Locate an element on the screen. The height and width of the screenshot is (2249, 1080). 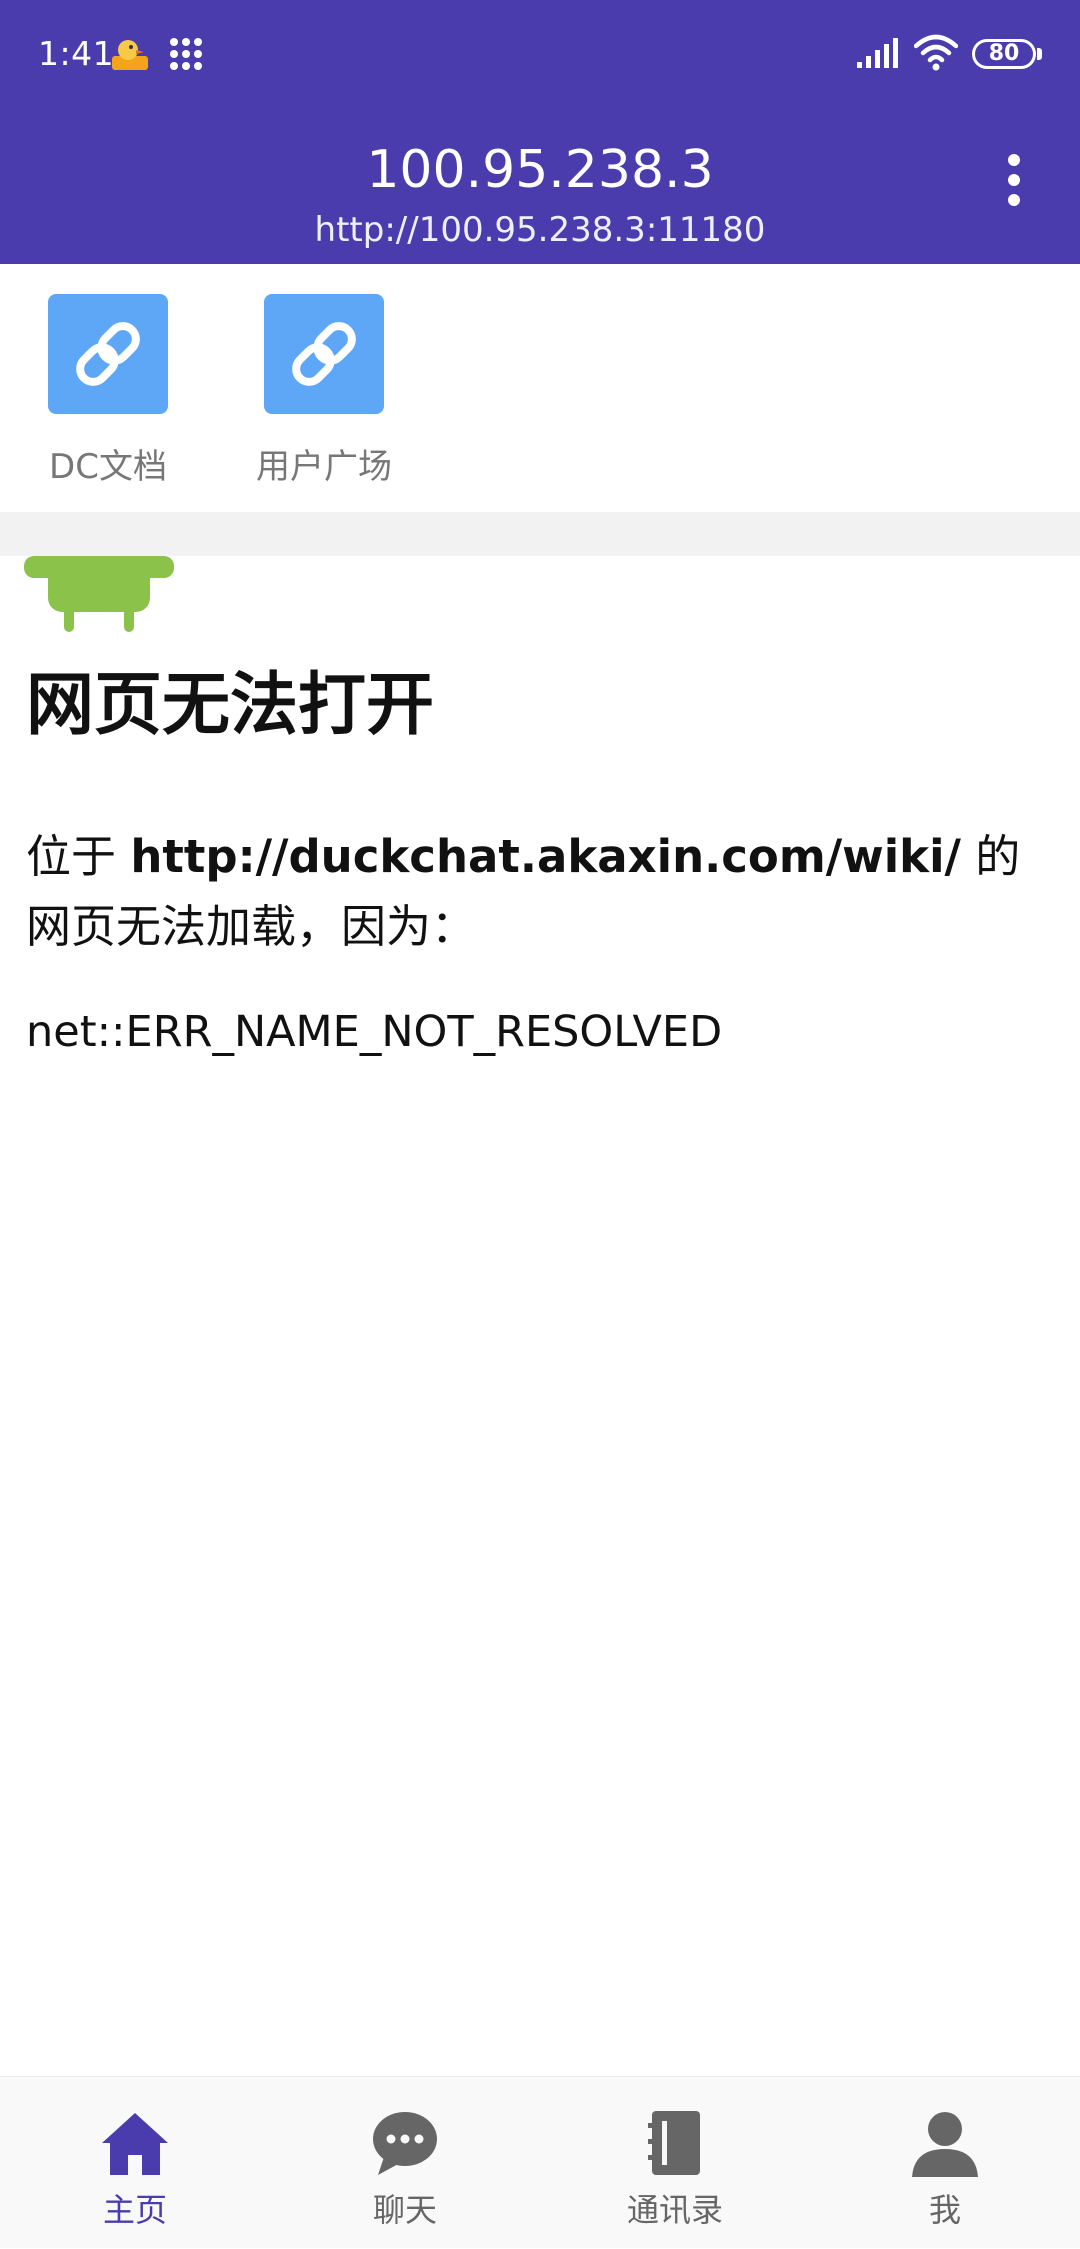
nav-me: 我 is located at coordinates (945, 2163).